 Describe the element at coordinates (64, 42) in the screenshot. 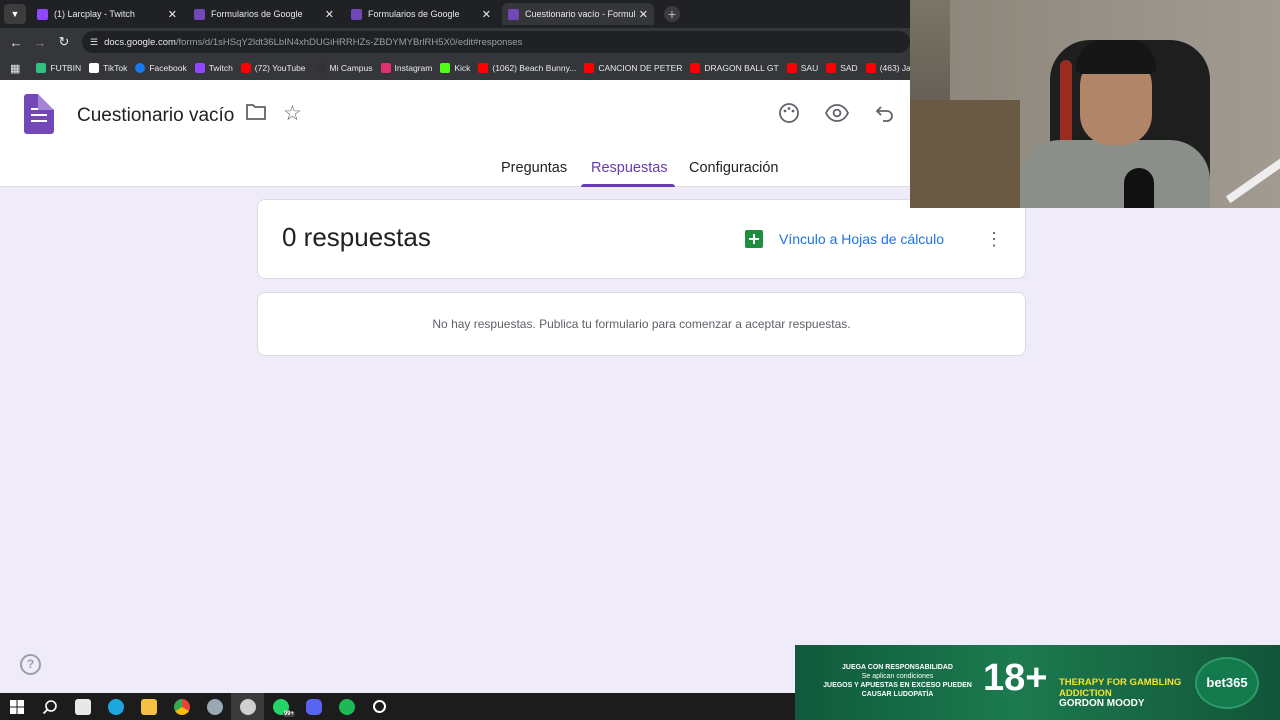

I see `reload-icon: ↻` at that location.